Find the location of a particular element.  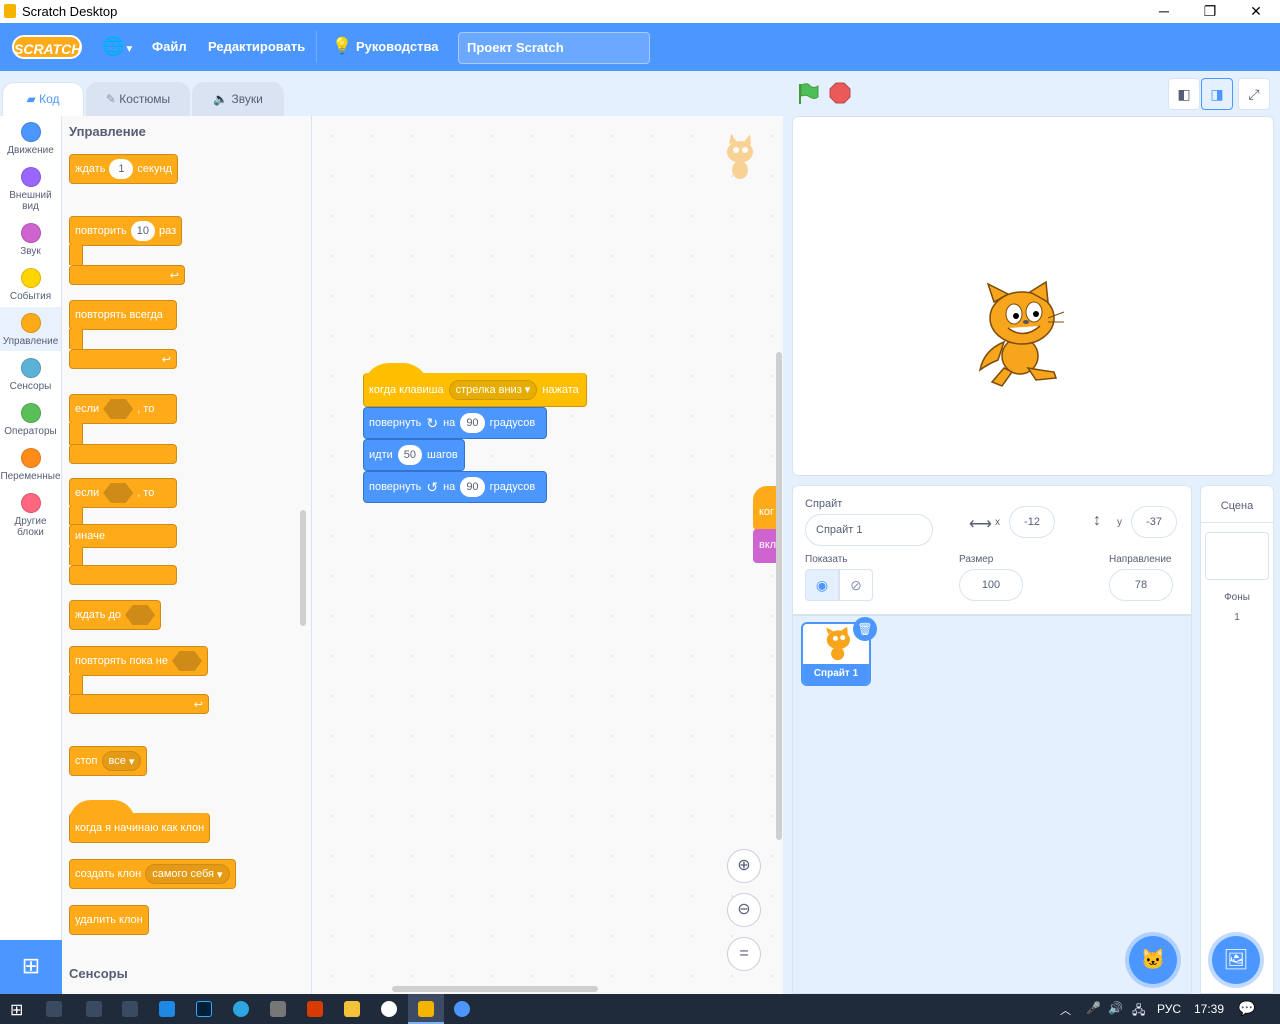

clone-target-dropdown: самого себя ▾ is located at coordinates (187, 874).